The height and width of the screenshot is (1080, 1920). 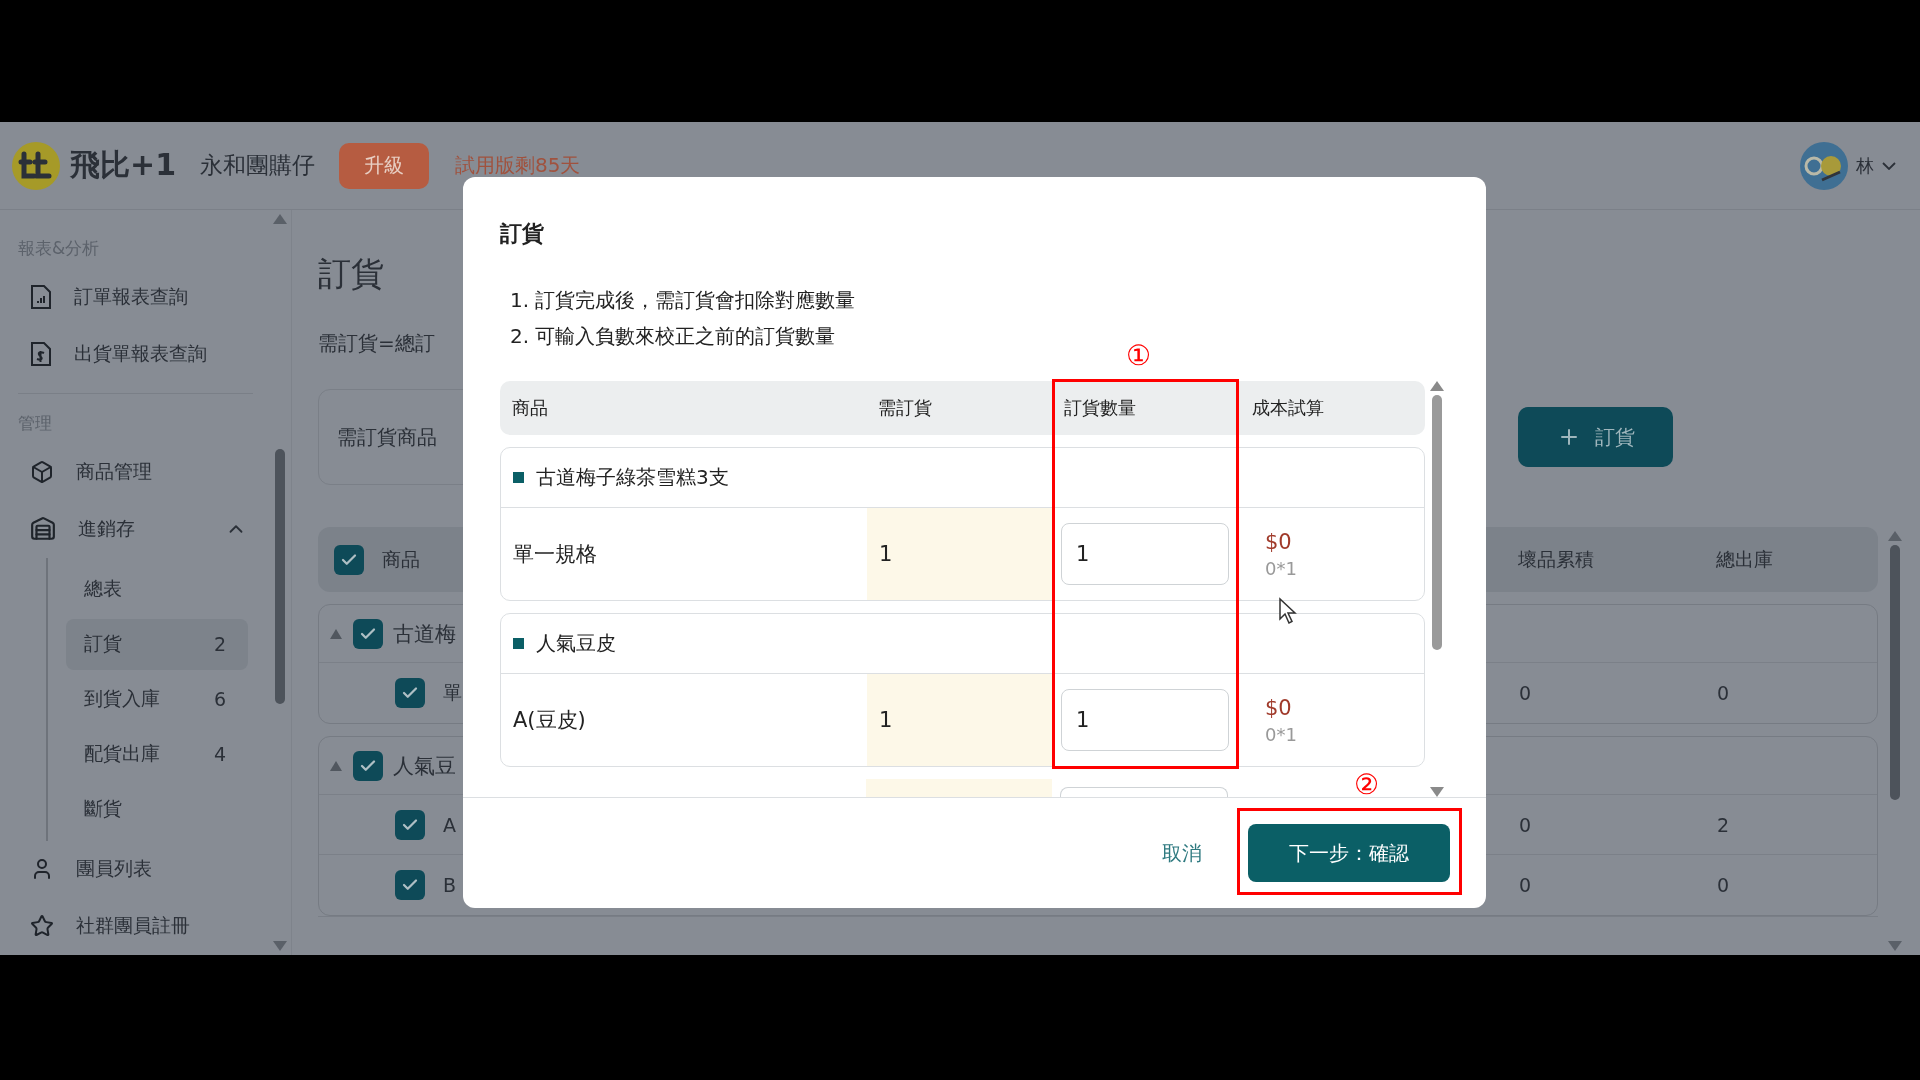 I want to click on sidebar-item: 社群團員註冊, so click(x=143, y=926).